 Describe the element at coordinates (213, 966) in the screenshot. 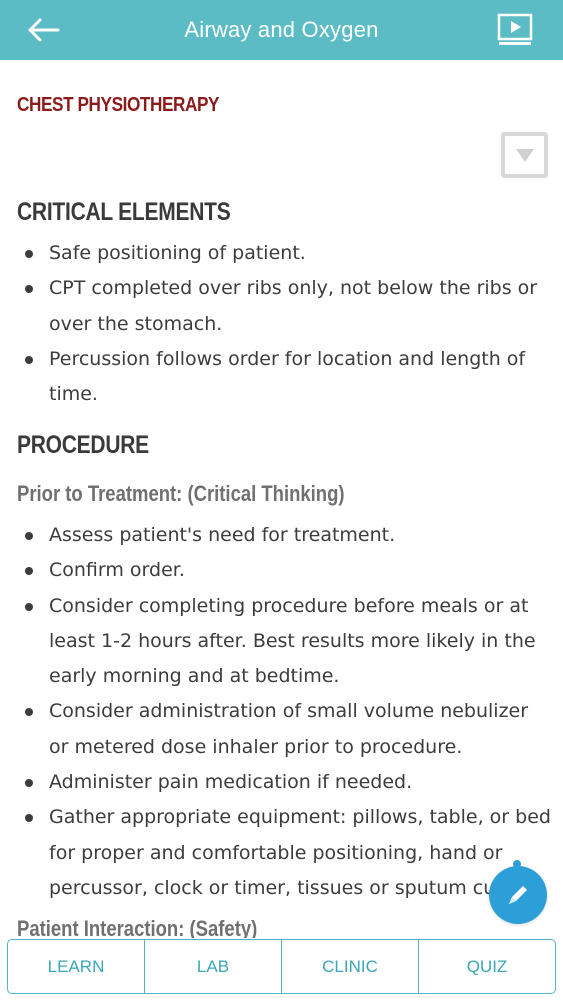

I see `tab-lab: LAB` at that location.